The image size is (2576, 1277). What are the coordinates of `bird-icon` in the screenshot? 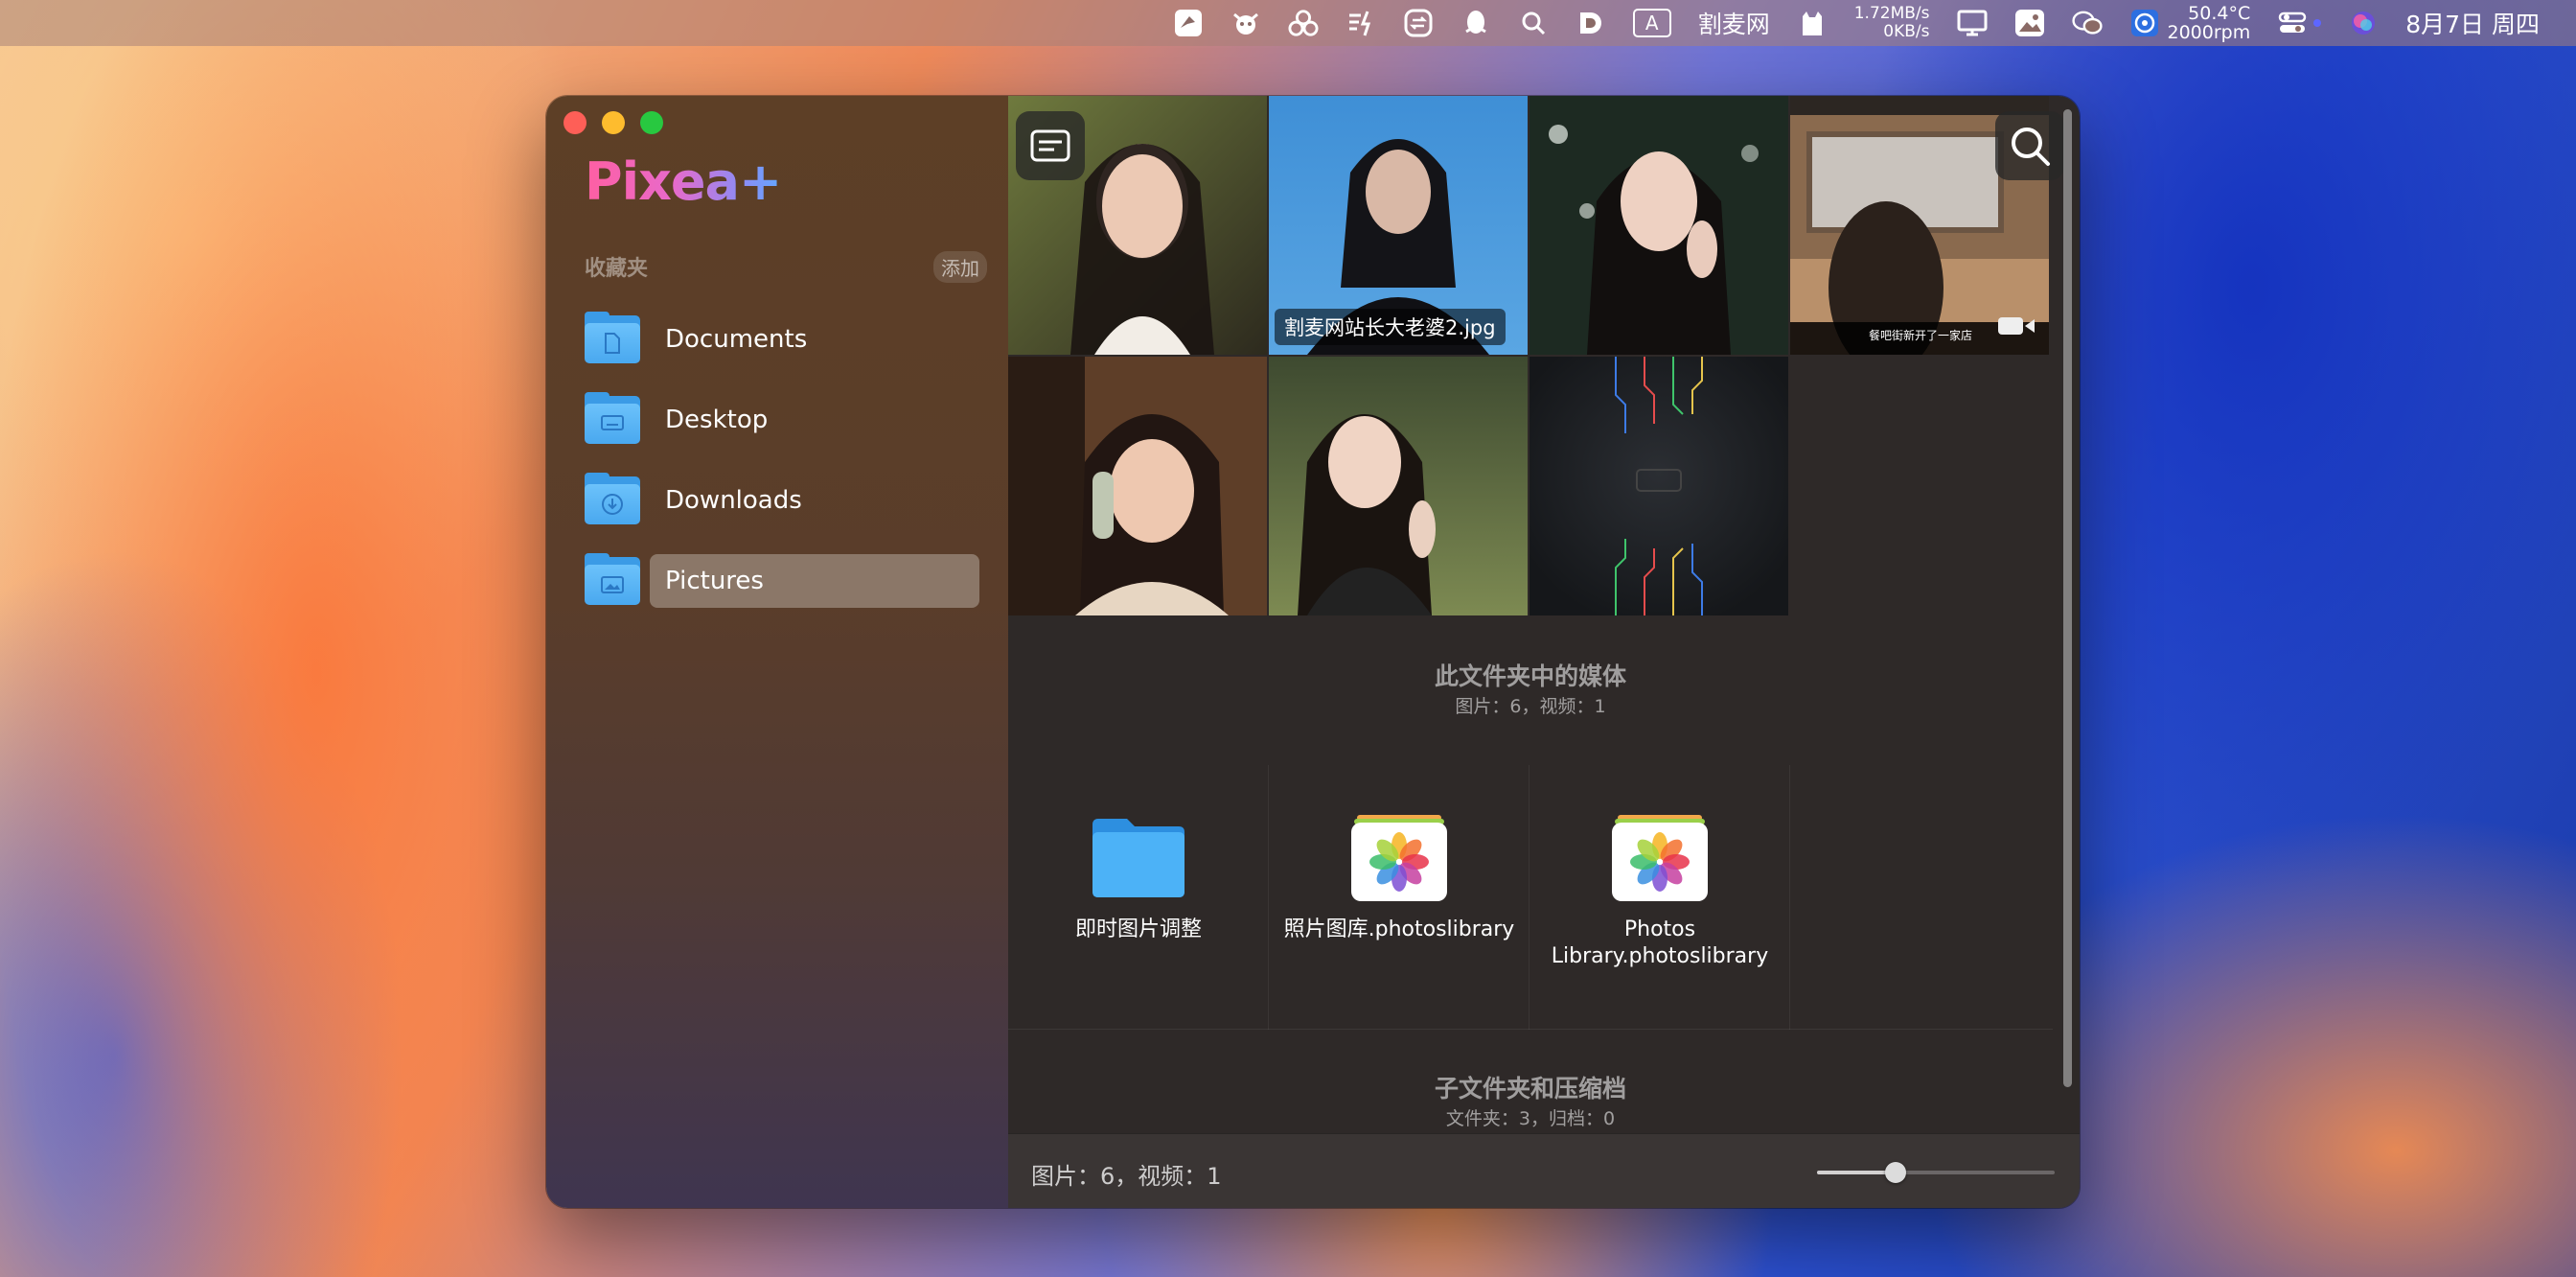 It's located at (1188, 23).